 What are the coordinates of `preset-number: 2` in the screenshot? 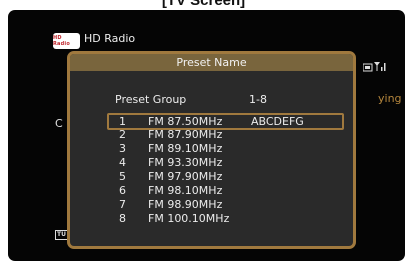 It's located at (122, 134).